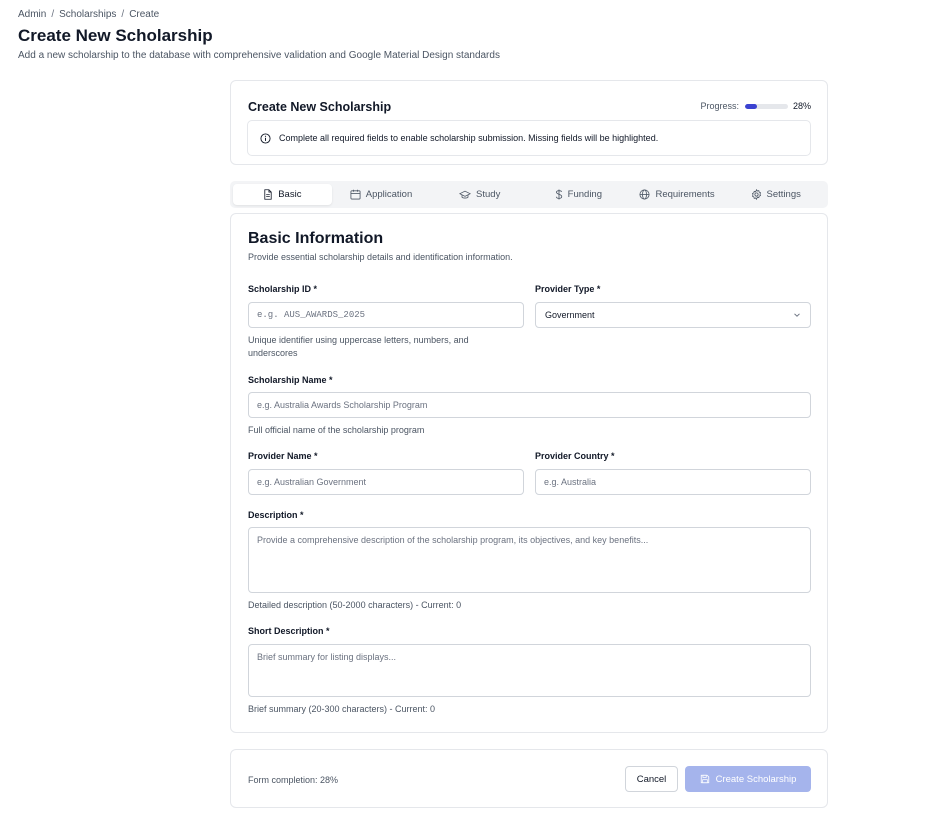 The width and height of the screenshot is (940, 814). I want to click on provider-country-label: Provider Country *, so click(575, 456).